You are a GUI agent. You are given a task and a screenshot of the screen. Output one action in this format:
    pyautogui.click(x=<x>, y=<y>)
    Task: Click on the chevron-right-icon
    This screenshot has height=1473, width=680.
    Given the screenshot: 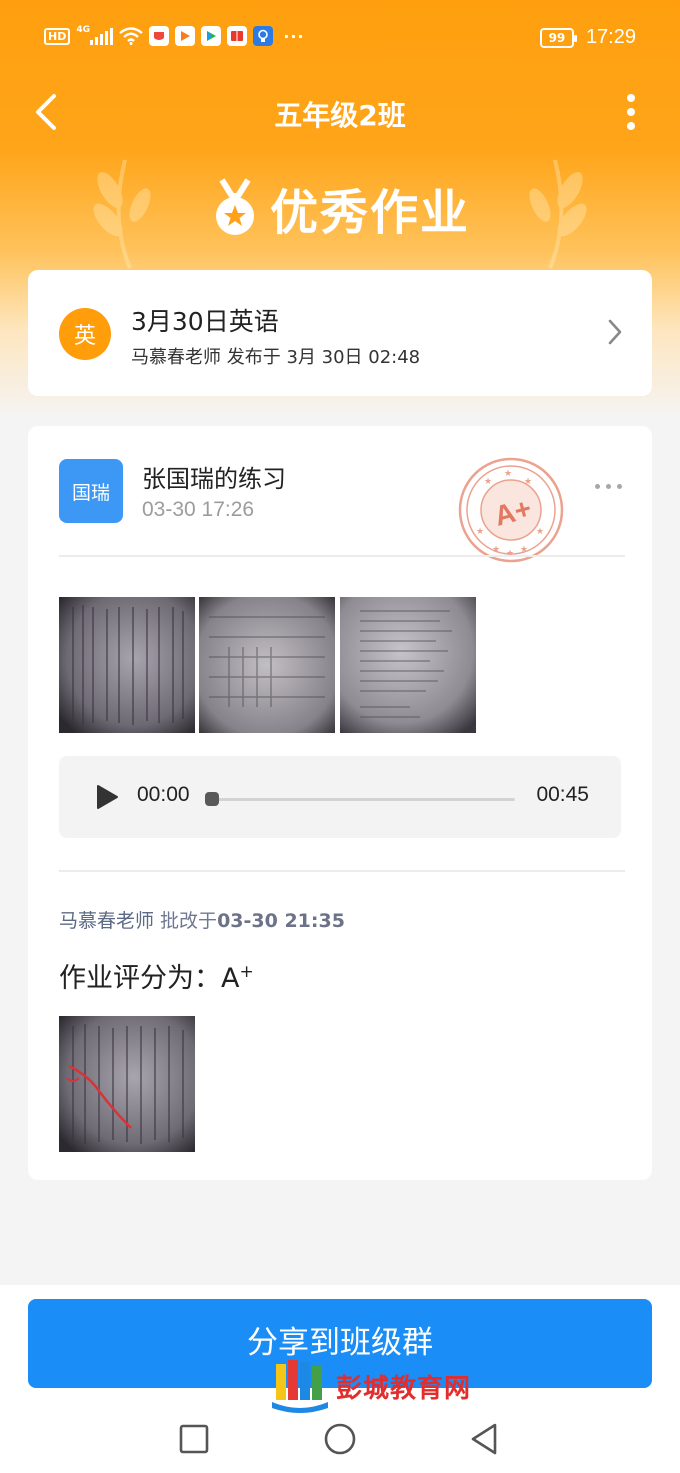 What is the action you would take?
    pyautogui.click(x=615, y=332)
    